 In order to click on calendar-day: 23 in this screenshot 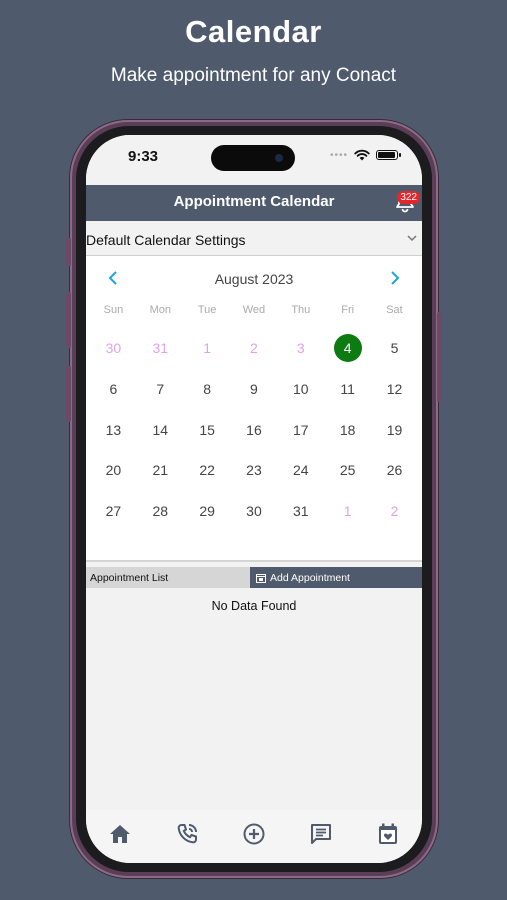, I will do `click(254, 470)`.